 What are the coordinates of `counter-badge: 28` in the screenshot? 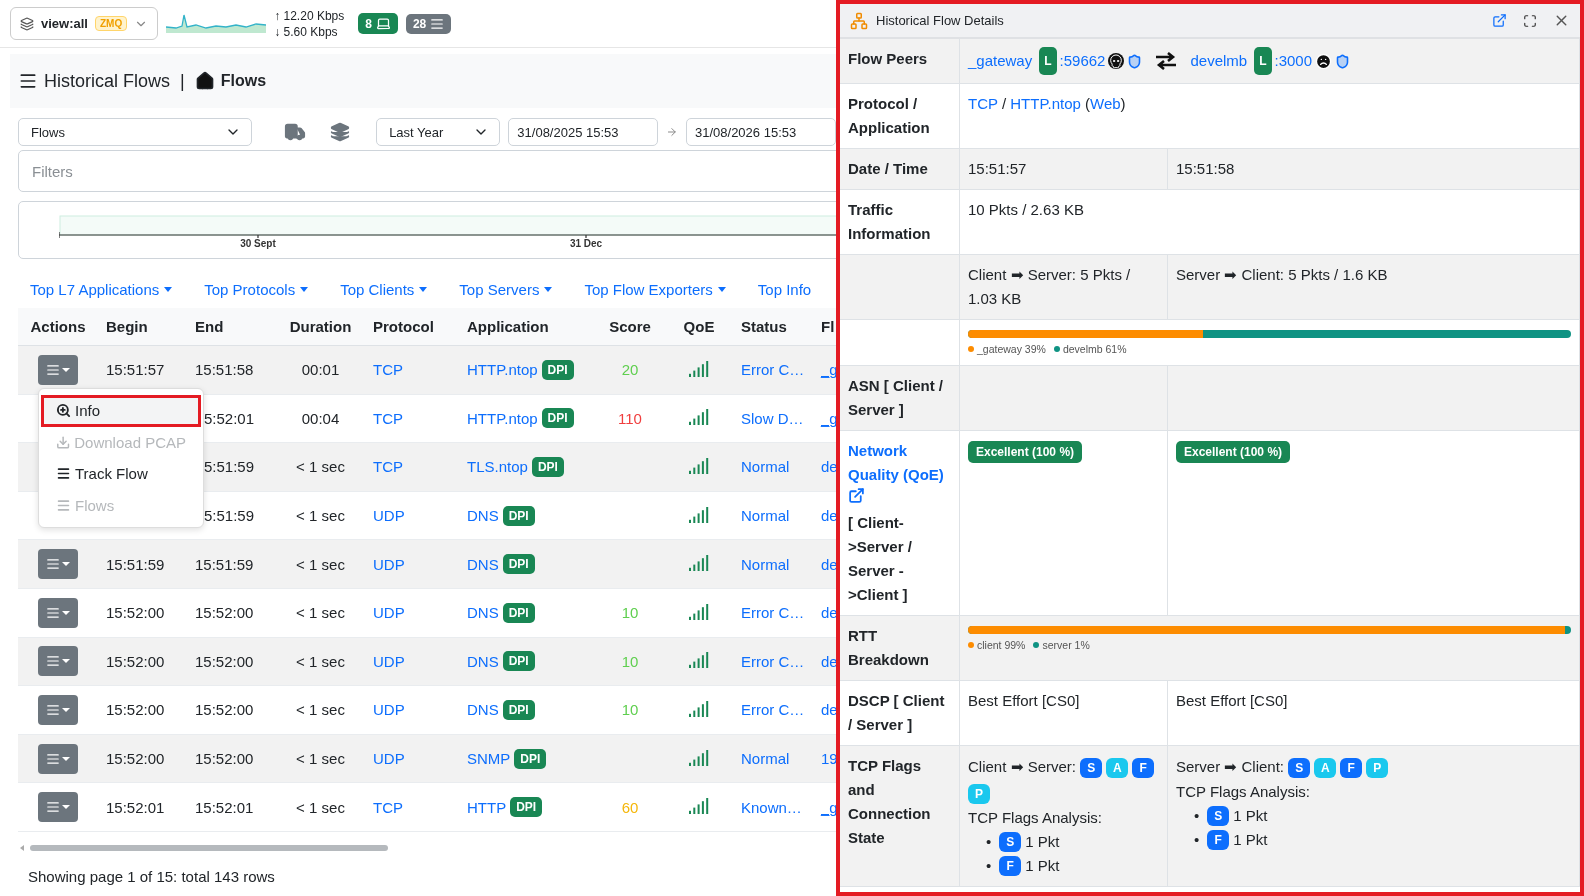 It's located at (428, 23).